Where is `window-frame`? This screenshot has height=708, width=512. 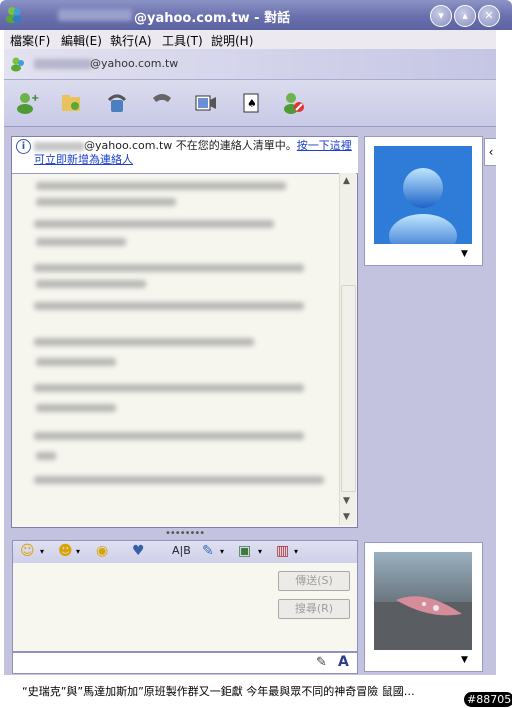
window-frame is located at coordinates (504, 366).